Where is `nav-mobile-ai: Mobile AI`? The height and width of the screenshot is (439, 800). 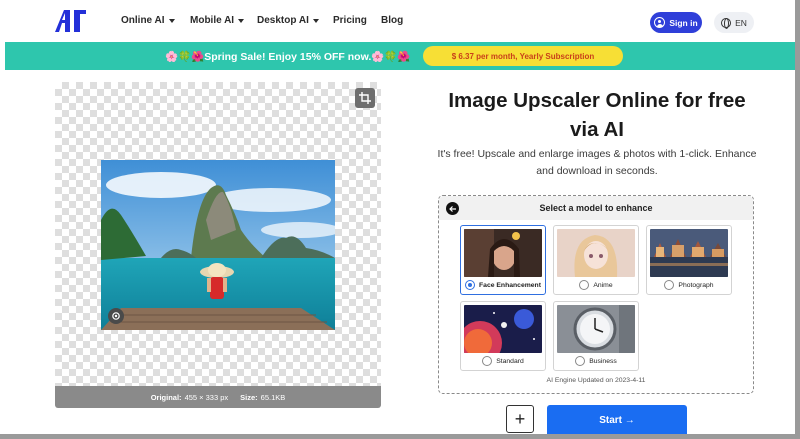 nav-mobile-ai: Mobile AI is located at coordinates (217, 20).